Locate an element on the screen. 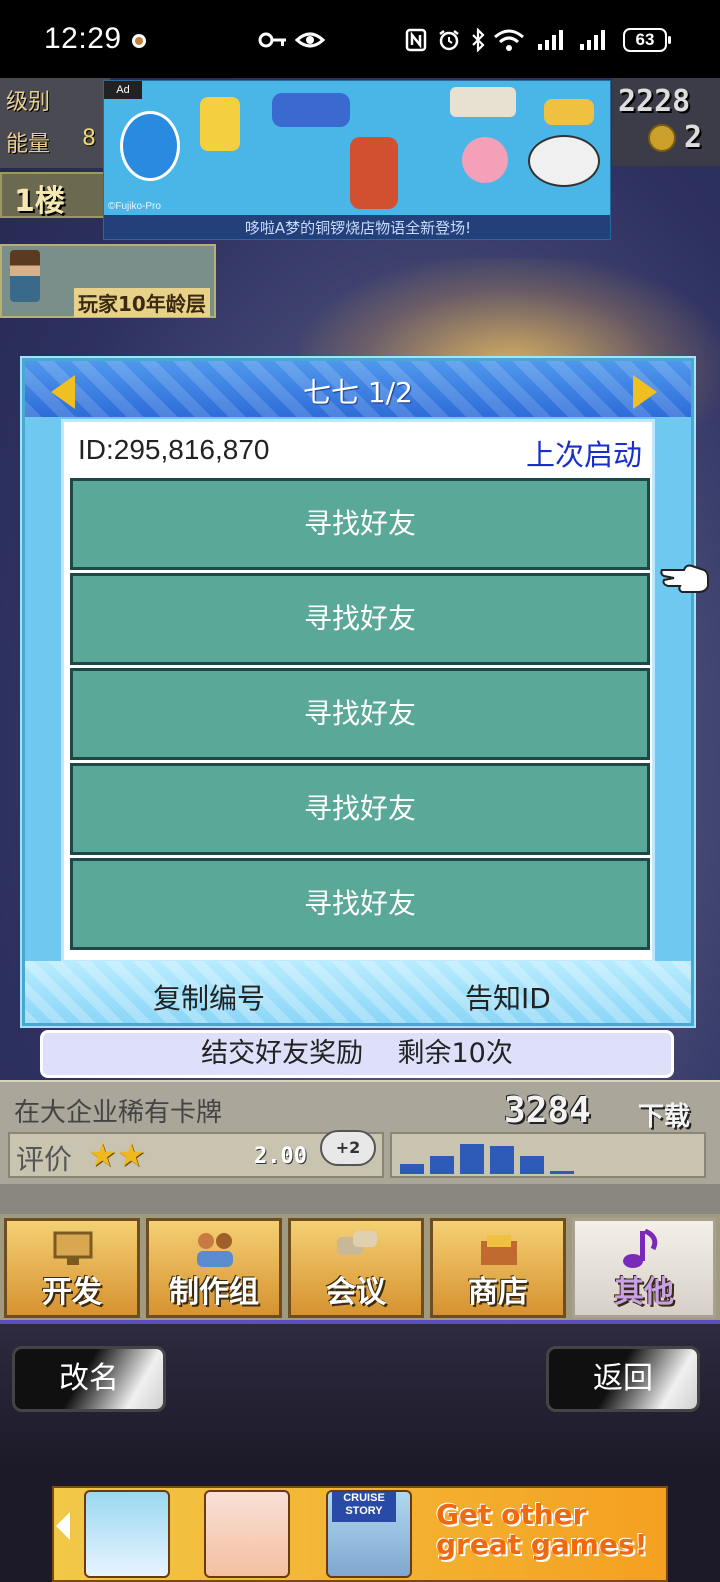 The image size is (720, 1582). player-sprite is located at coordinates (25, 276).